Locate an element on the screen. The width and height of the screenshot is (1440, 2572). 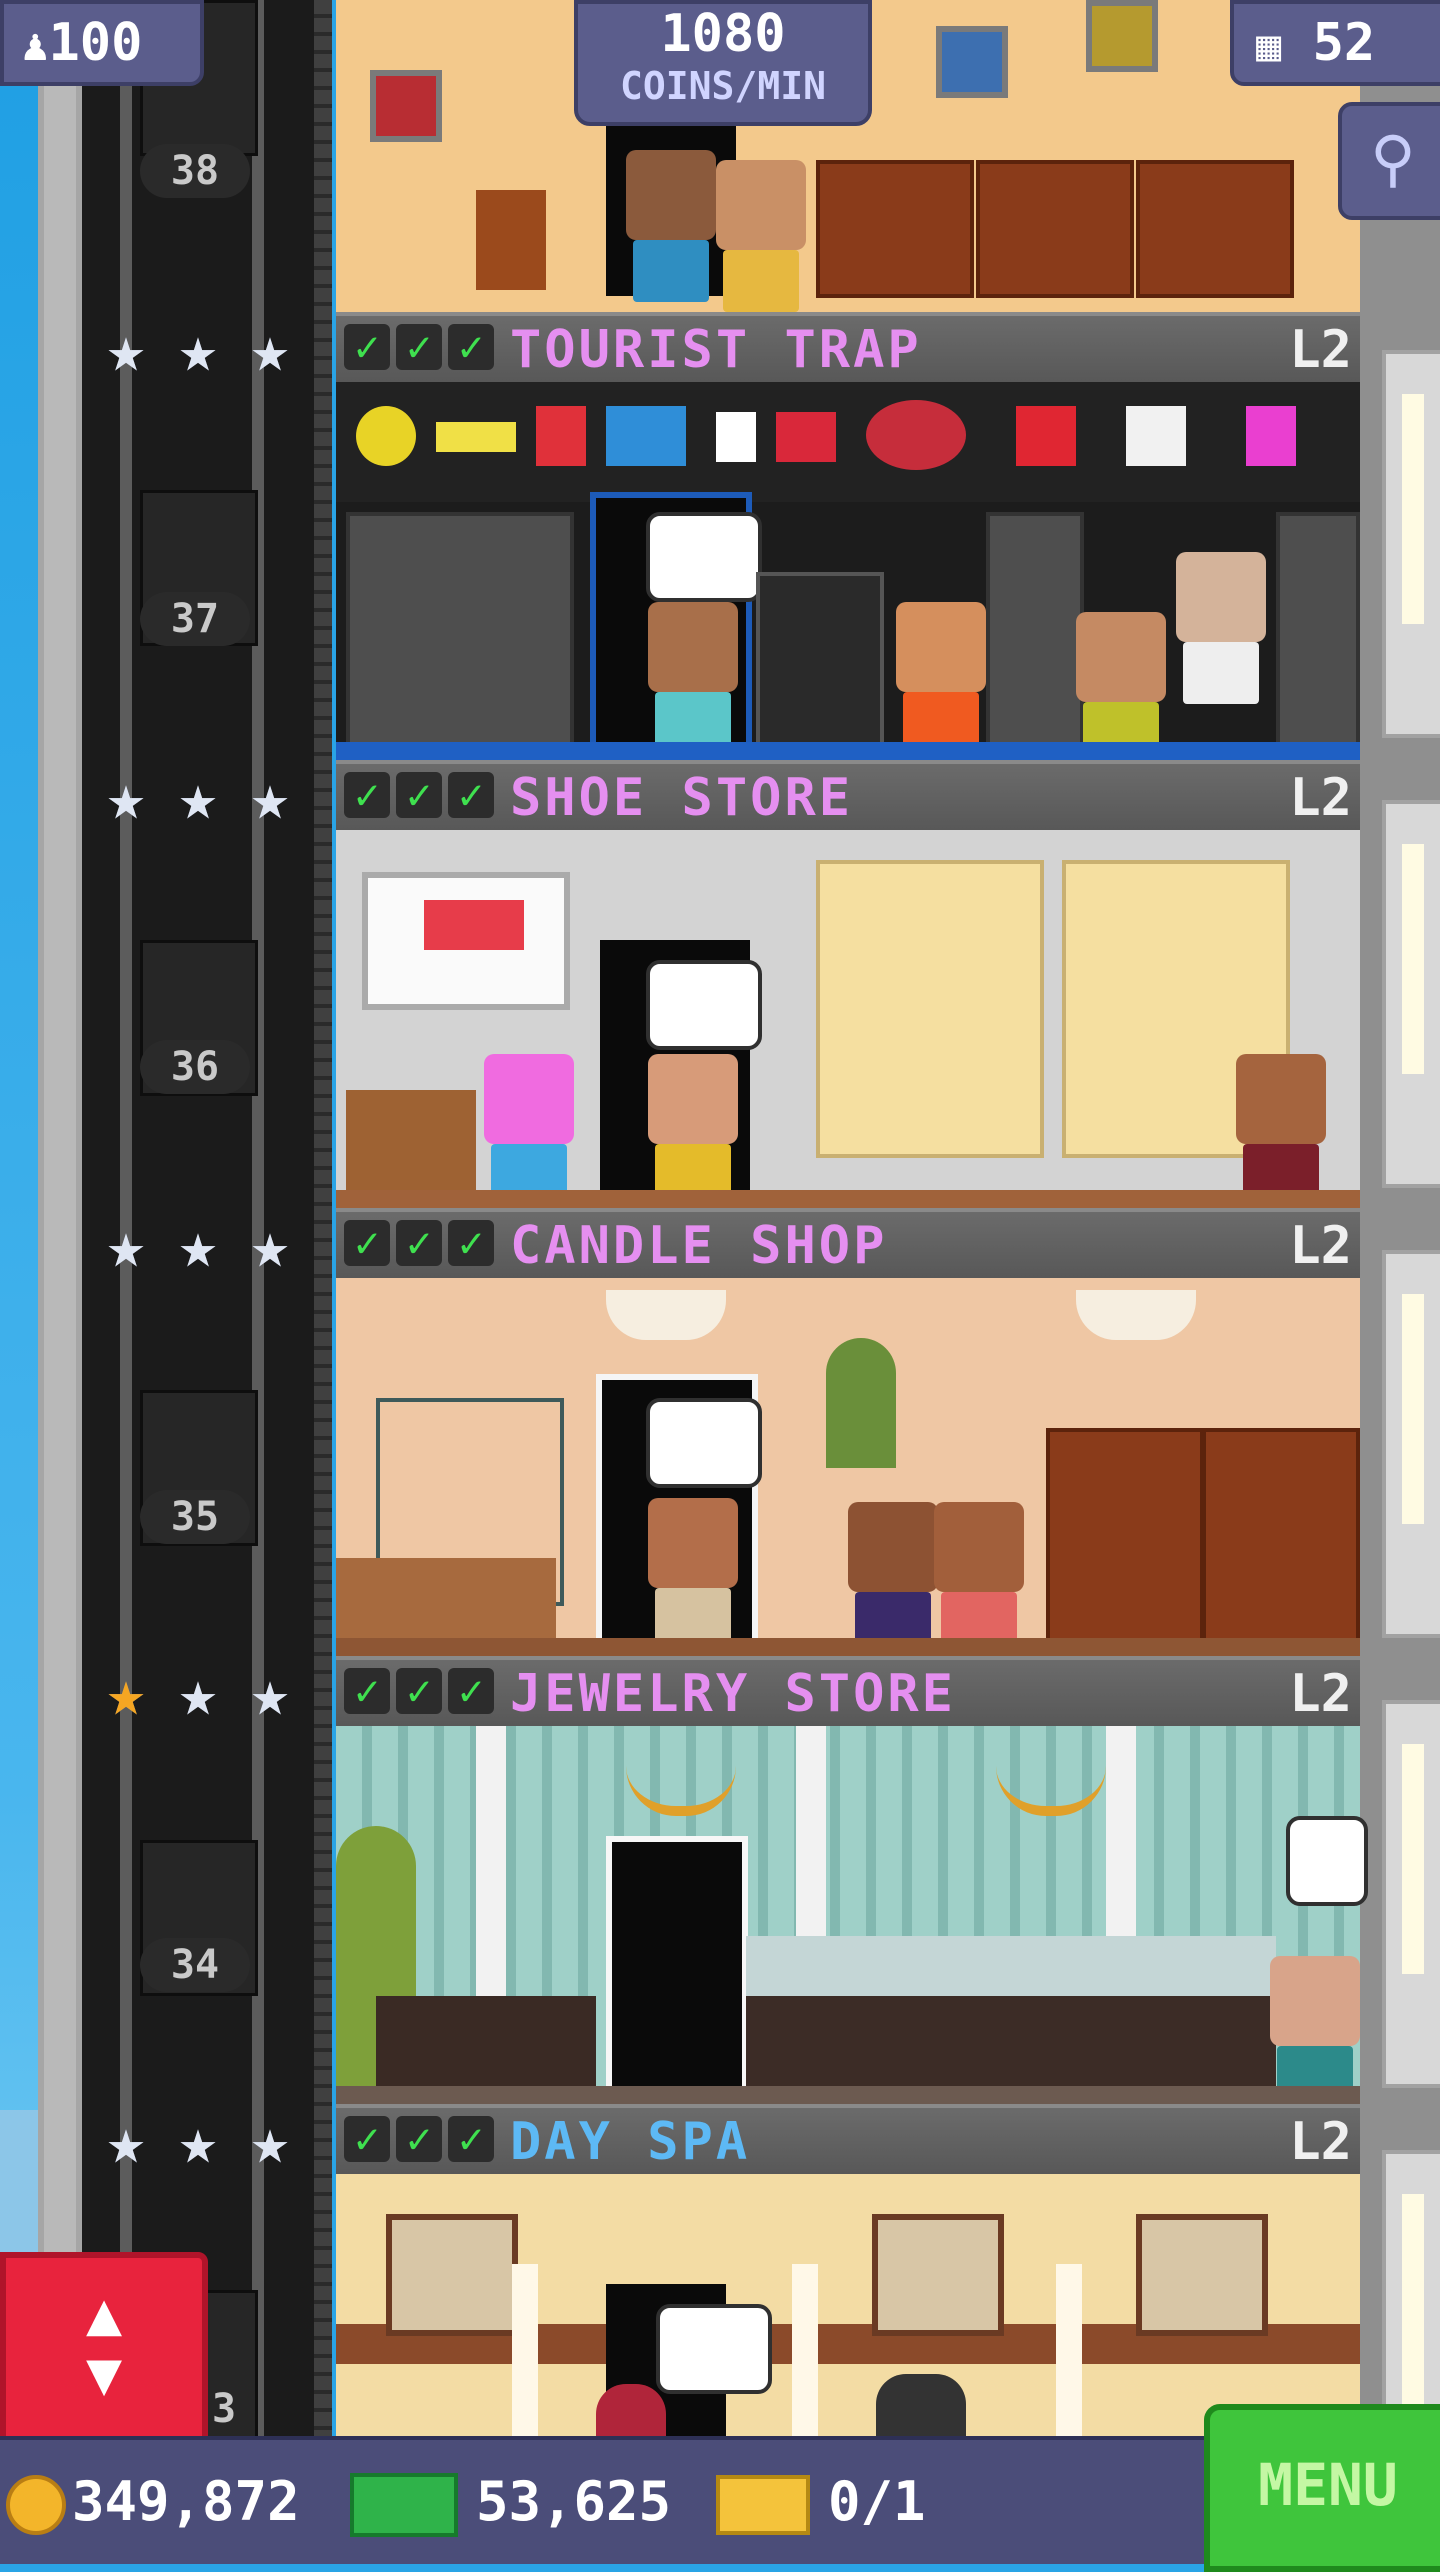
shaft-edge is located at coordinates (323, 1230).